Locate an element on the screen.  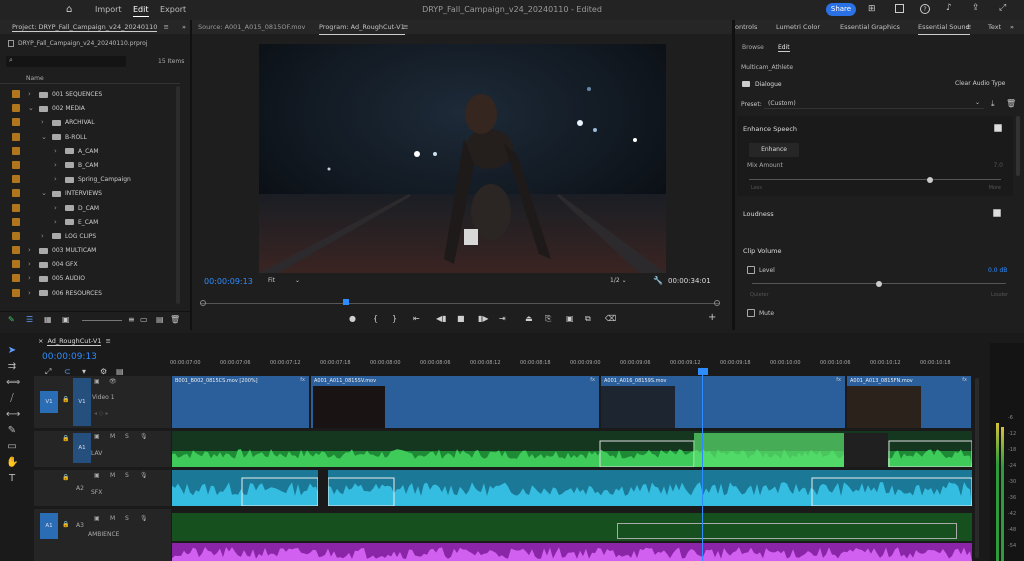
mute-track-button: M is located at coordinates (112, 518).